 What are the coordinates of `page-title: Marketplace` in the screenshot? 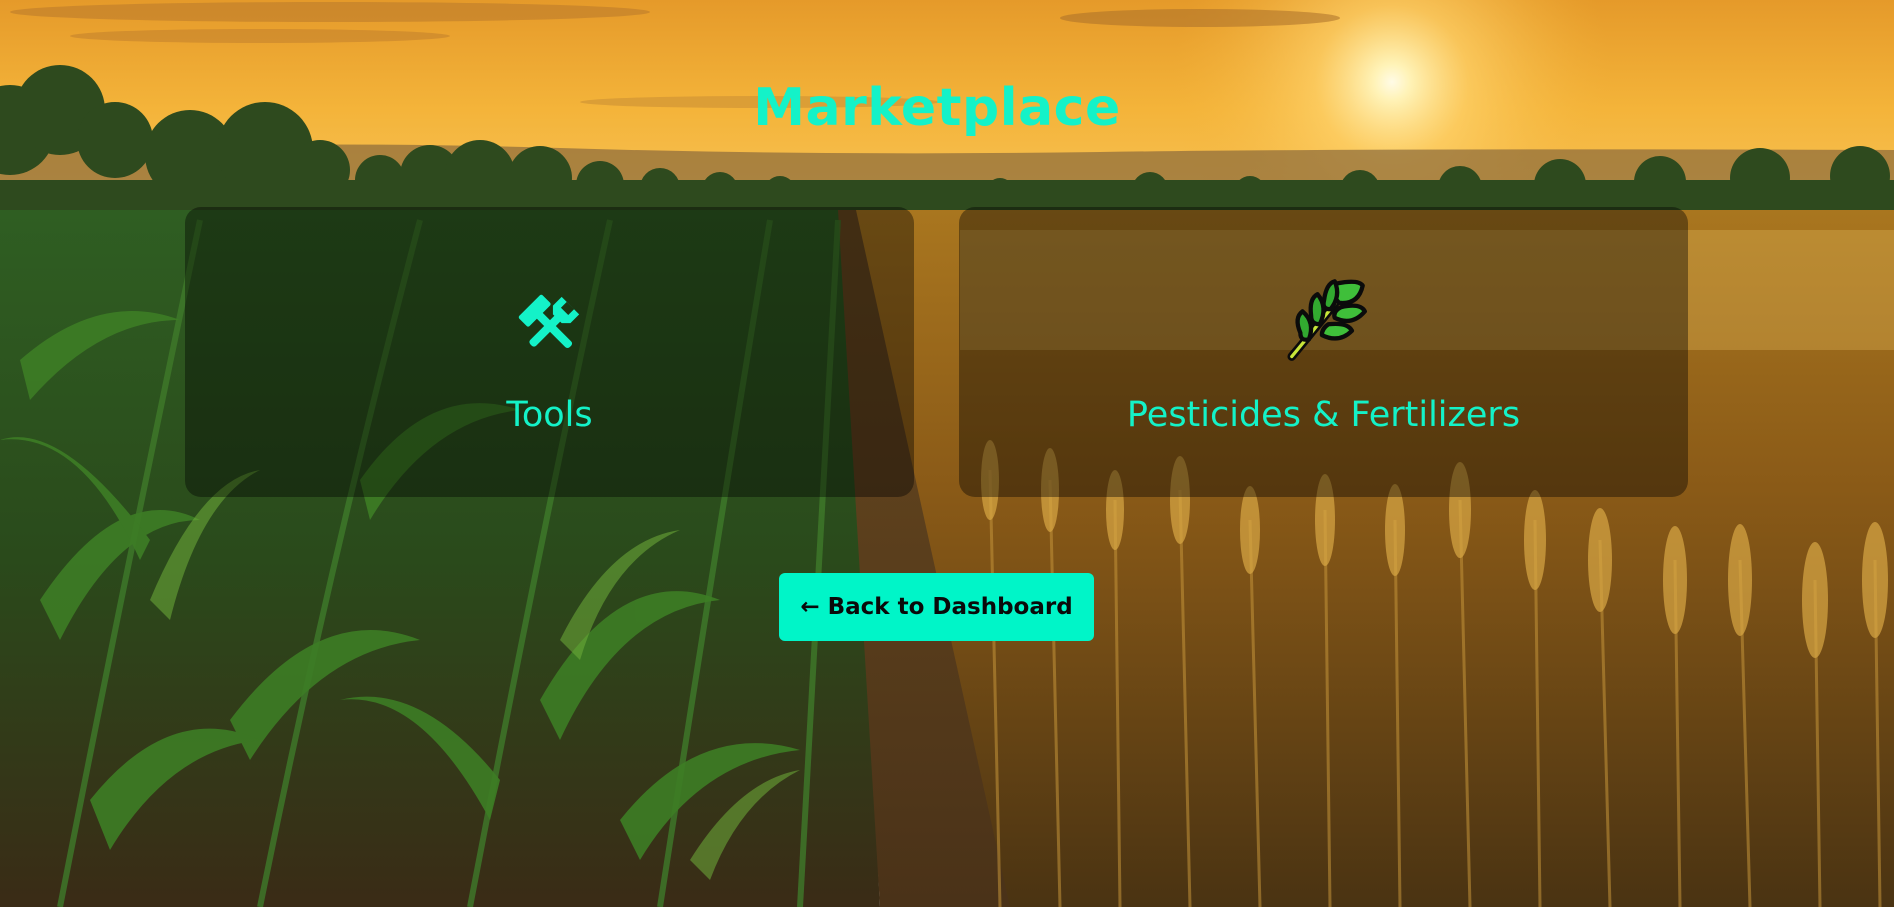 It's located at (937, 108).